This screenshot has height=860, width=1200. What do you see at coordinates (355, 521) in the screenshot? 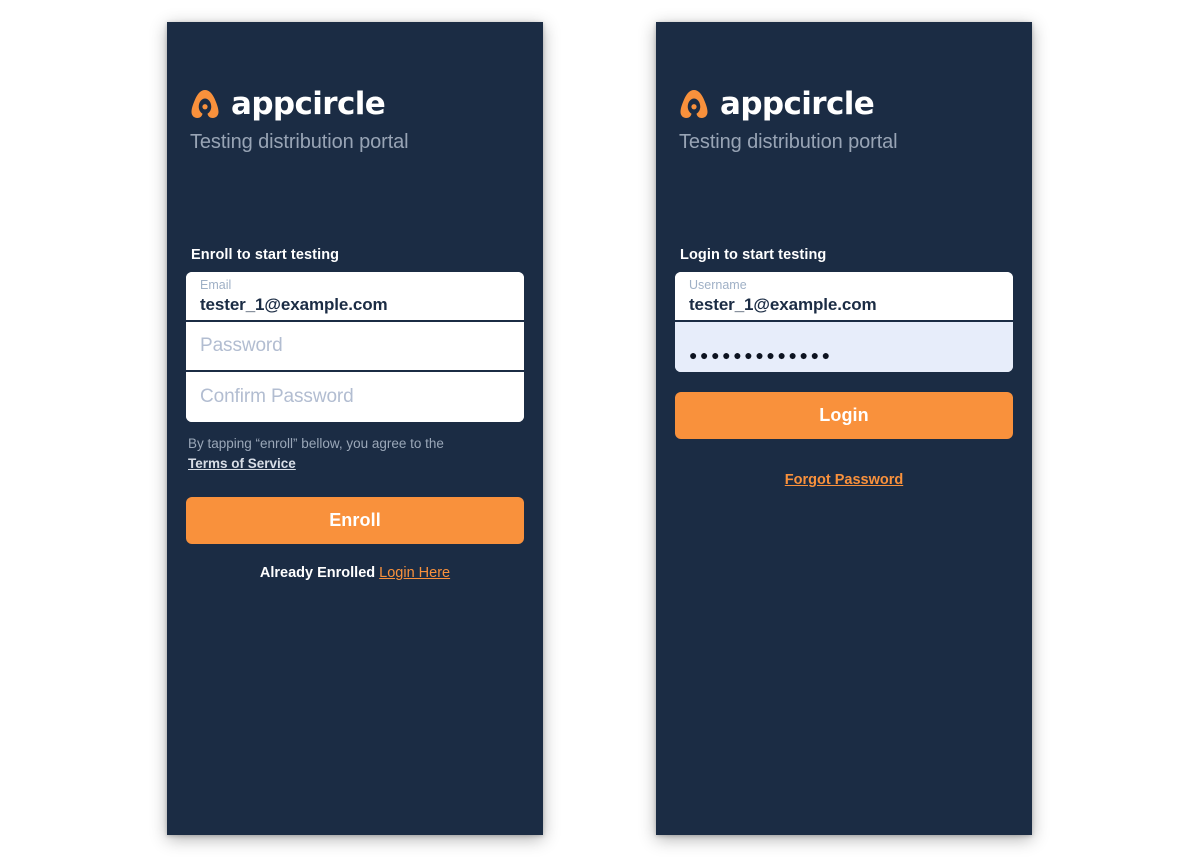
I see `enroll-button: Enroll` at bounding box center [355, 521].